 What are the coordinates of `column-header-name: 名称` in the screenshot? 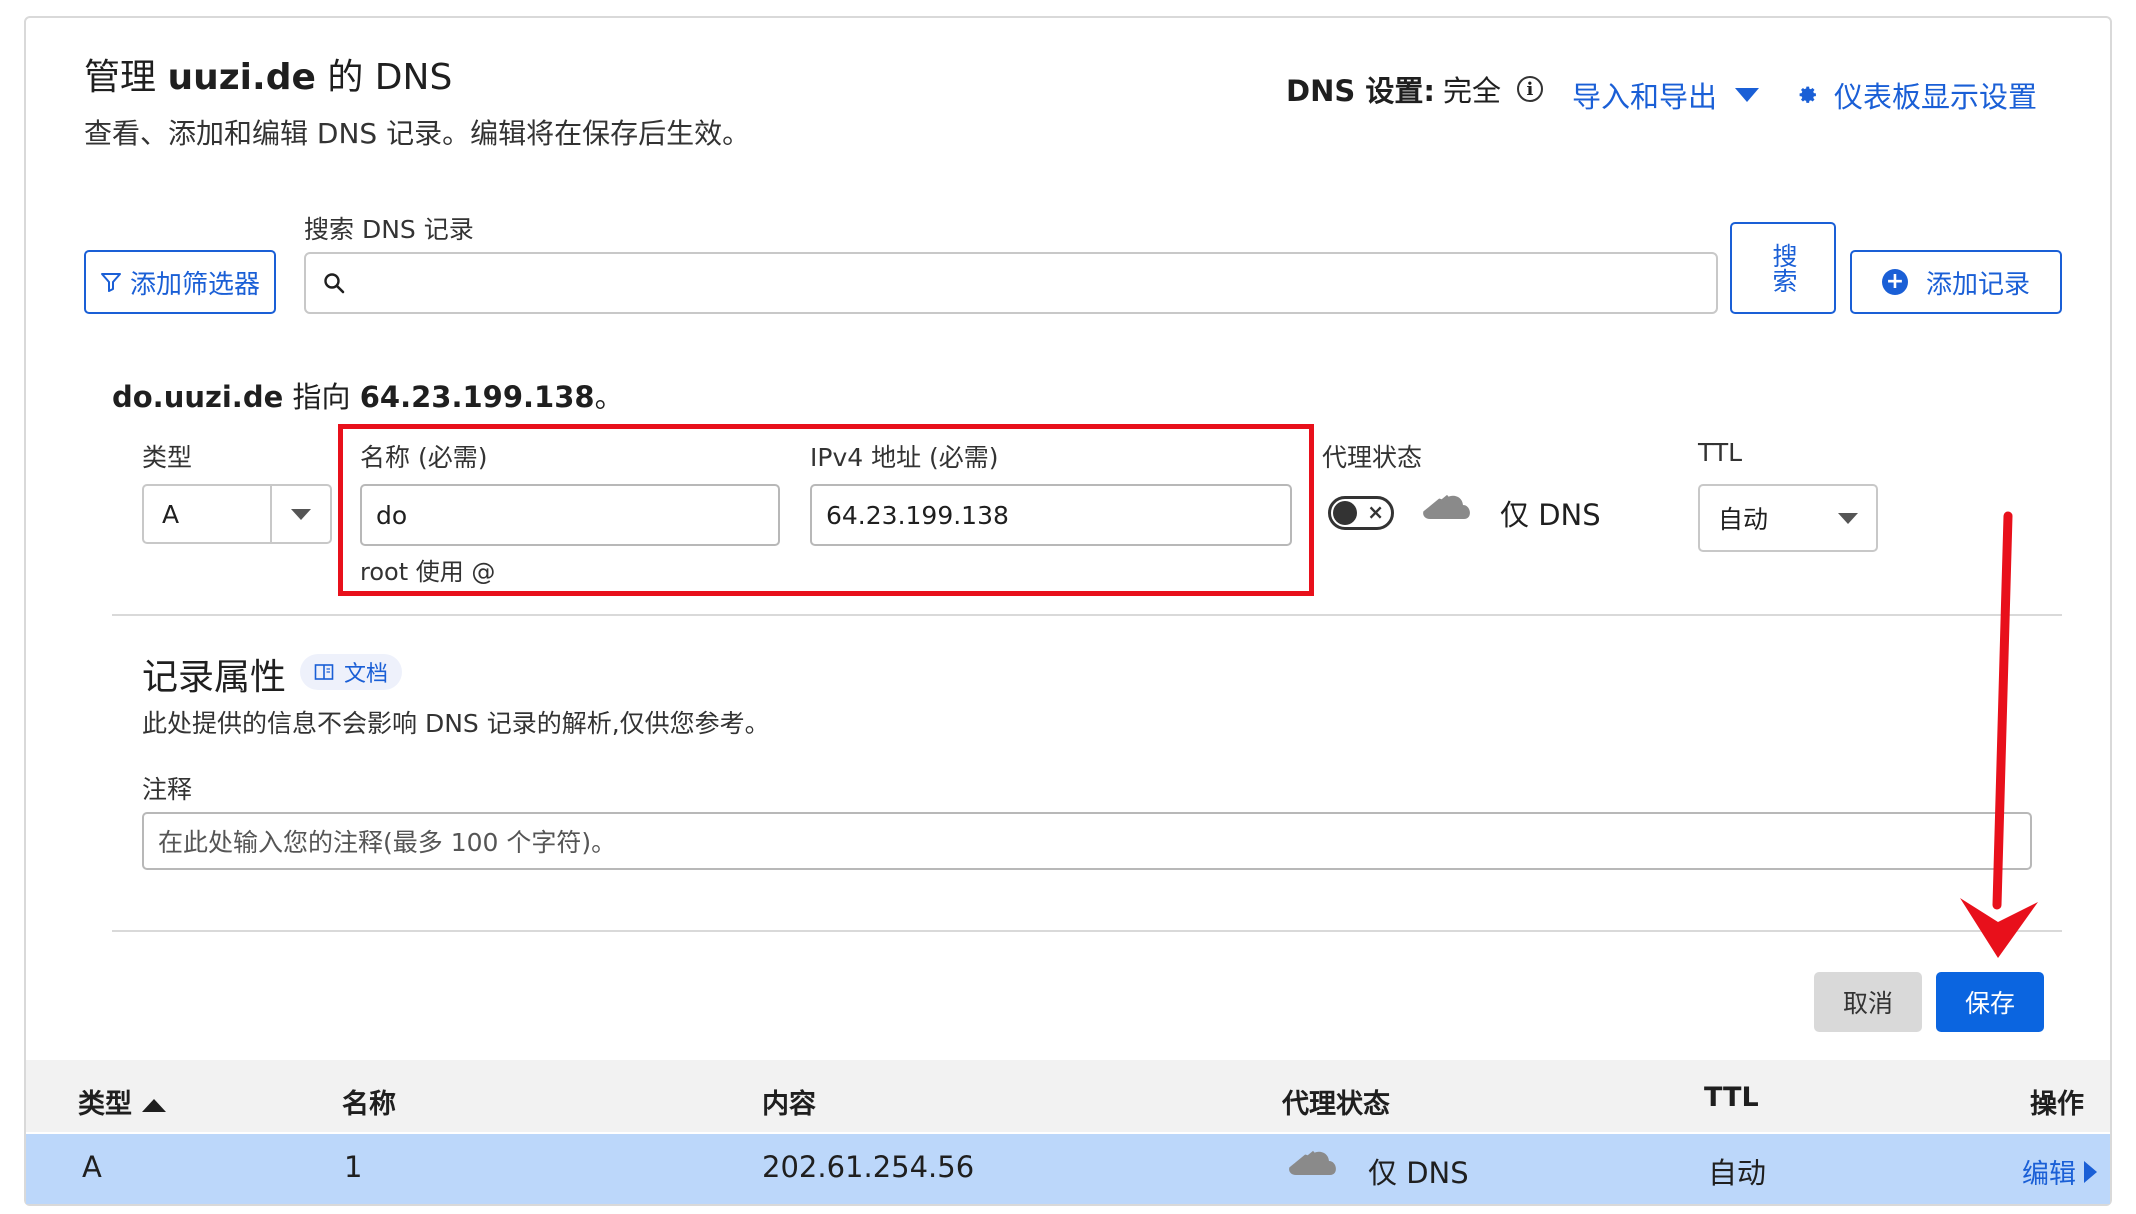 It's located at (369, 1104).